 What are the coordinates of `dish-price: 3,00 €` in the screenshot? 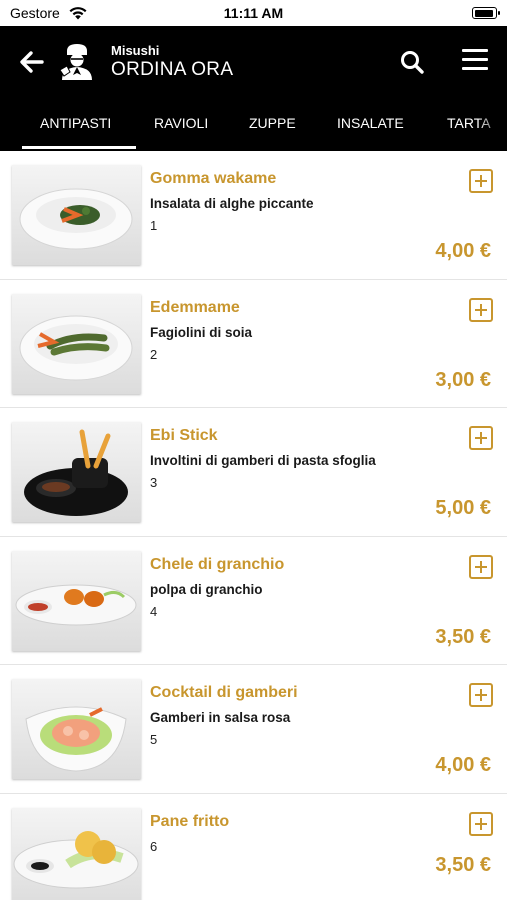 It's located at (463, 379).